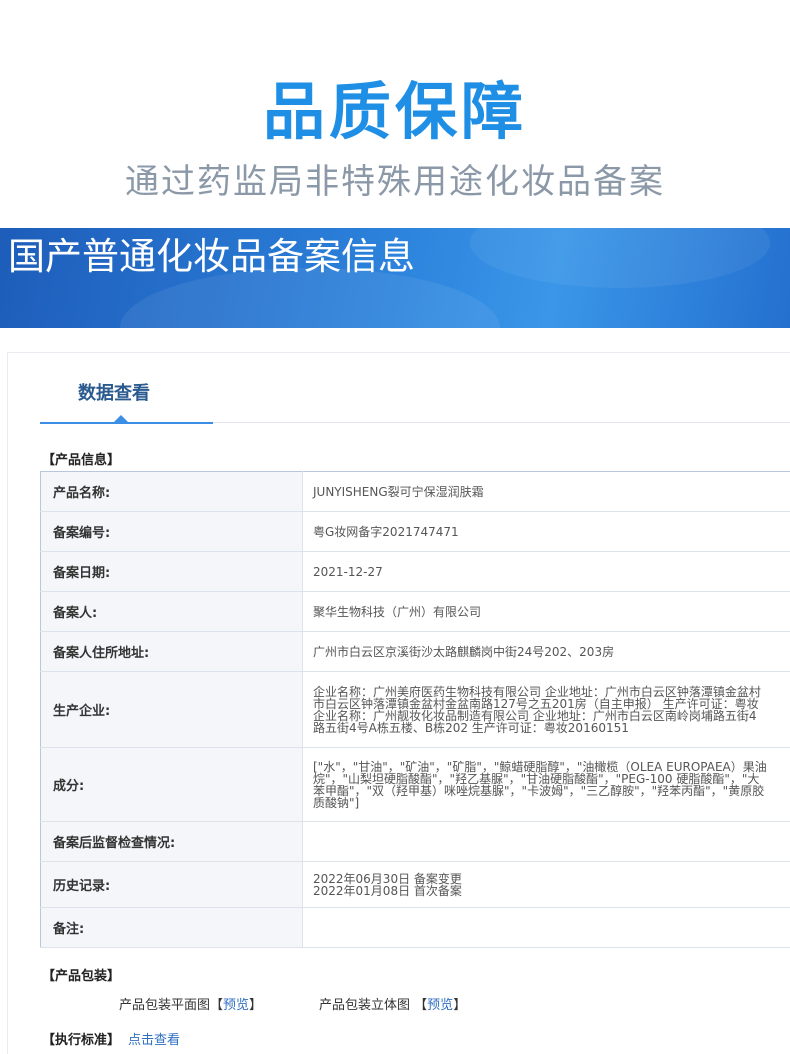 The image size is (790, 1054). What do you see at coordinates (172, 710) in the screenshot?
I see `row-label: 生产企业:` at bounding box center [172, 710].